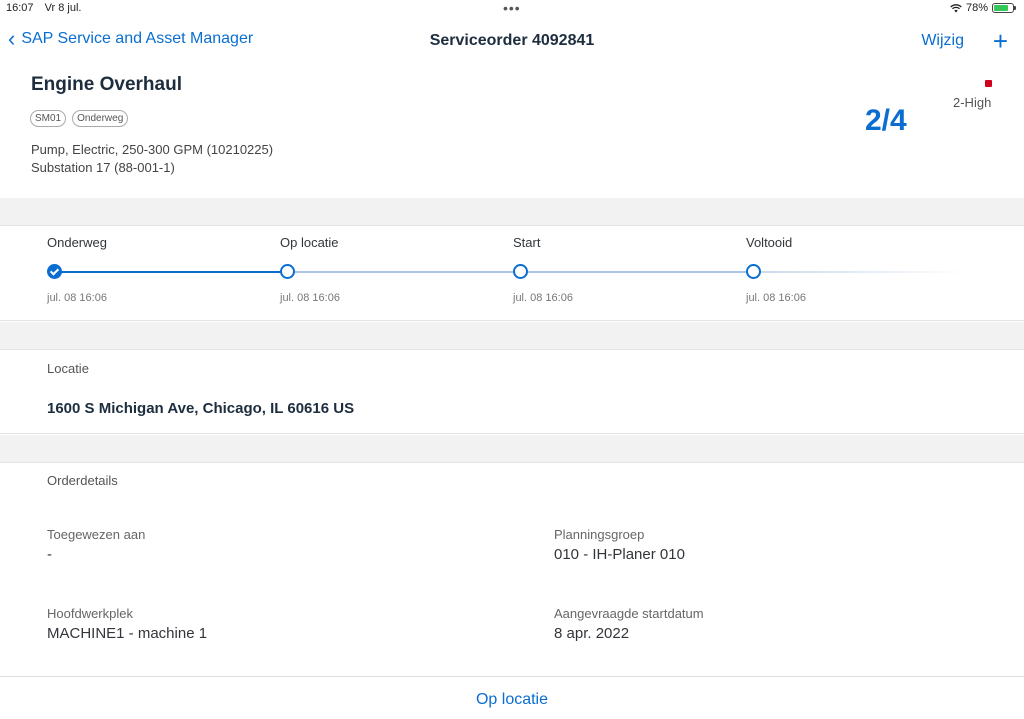 This screenshot has width=1024, height=719. I want to click on priority-label: 2-High, so click(972, 102).